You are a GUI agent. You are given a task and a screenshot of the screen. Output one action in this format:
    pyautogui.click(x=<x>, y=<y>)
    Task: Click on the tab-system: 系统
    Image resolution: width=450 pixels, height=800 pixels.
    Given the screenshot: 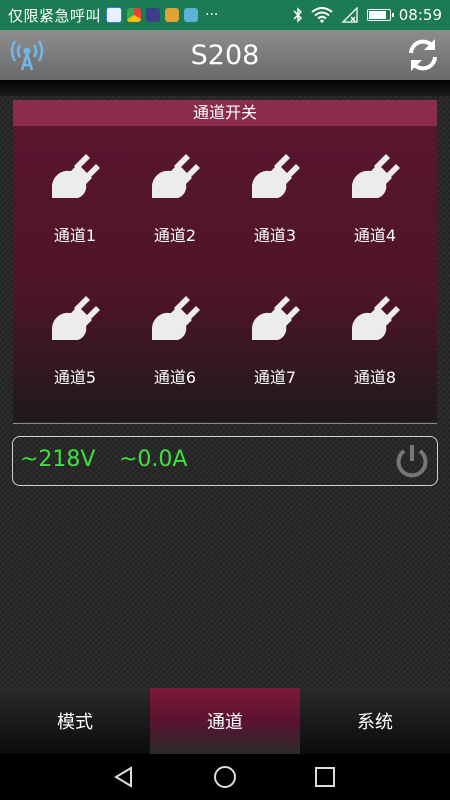 What is the action you would take?
    pyautogui.click(x=375, y=721)
    